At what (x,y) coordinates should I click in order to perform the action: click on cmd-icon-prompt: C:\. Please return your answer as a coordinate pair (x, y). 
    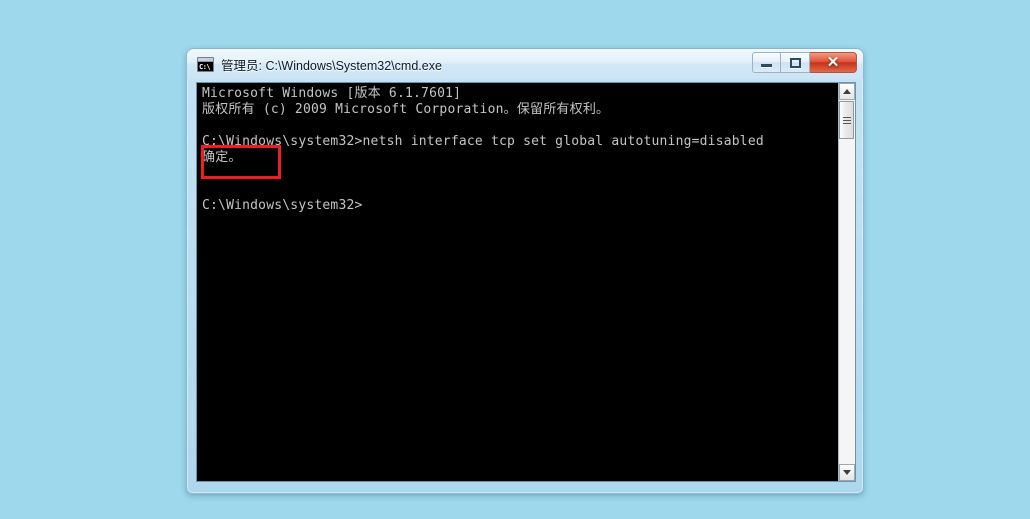
    Looking at the image, I should click on (205, 66).